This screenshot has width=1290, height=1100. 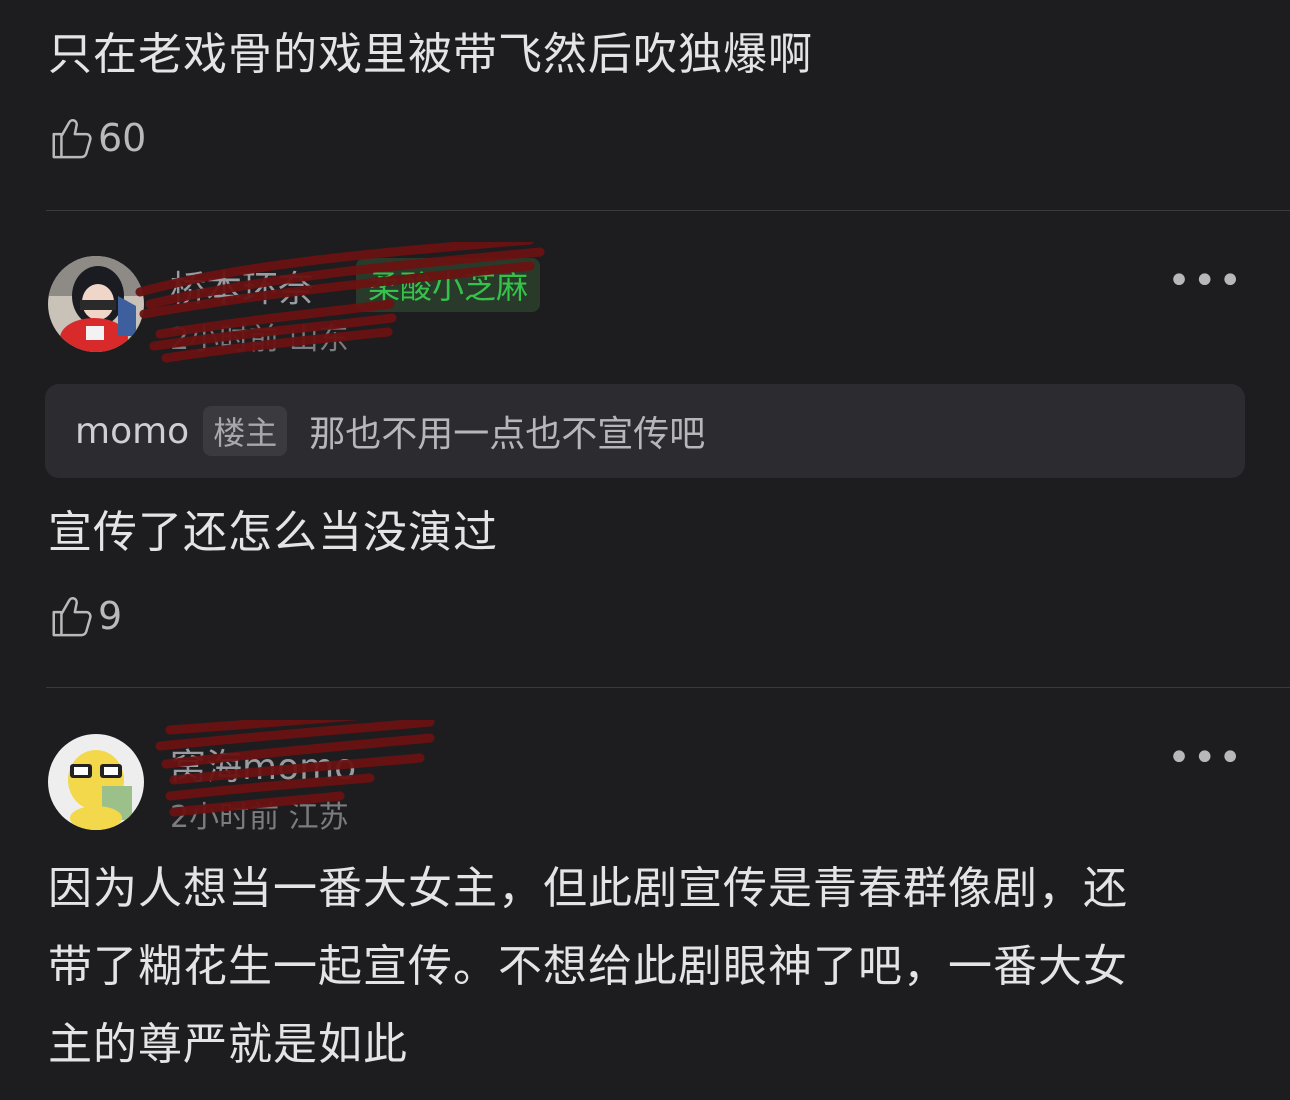 What do you see at coordinates (259, 817) in the screenshot?
I see `timestamp-location: 2小时前 江苏` at bounding box center [259, 817].